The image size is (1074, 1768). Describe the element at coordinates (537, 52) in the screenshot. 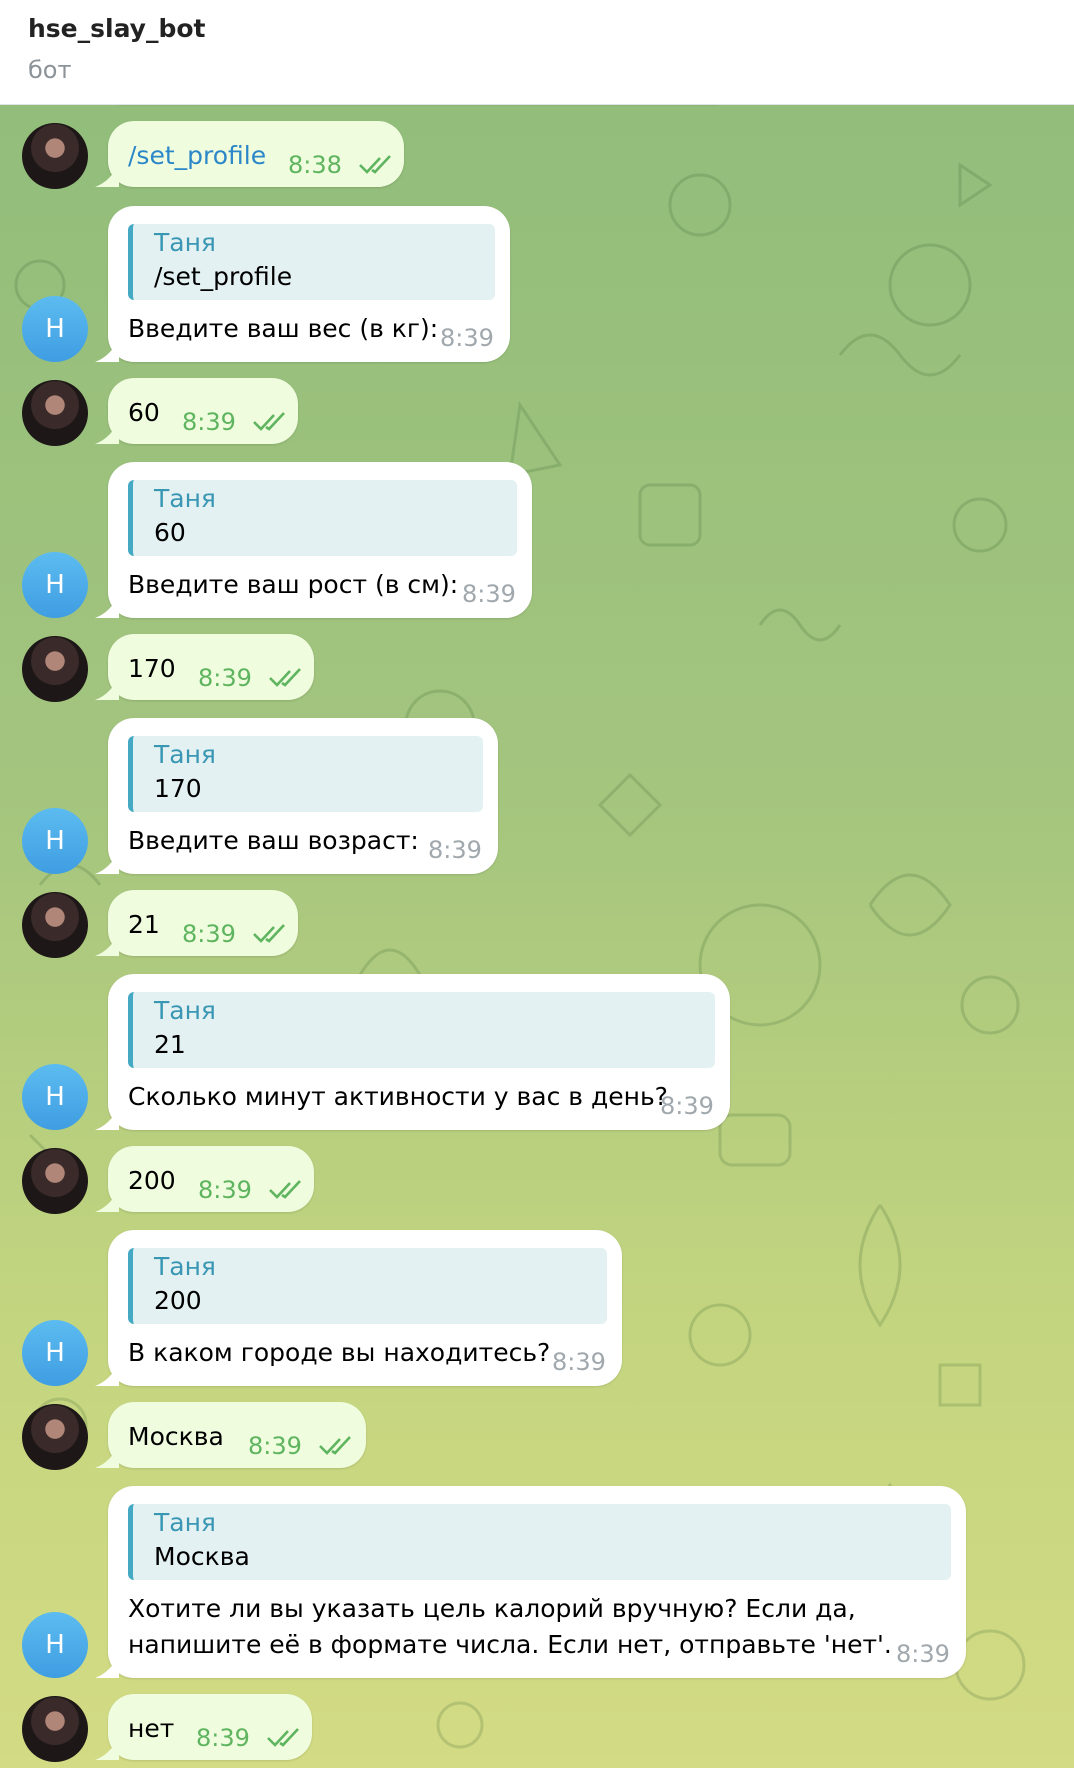

I see `chat-header: hse_slay_bot бот` at that location.